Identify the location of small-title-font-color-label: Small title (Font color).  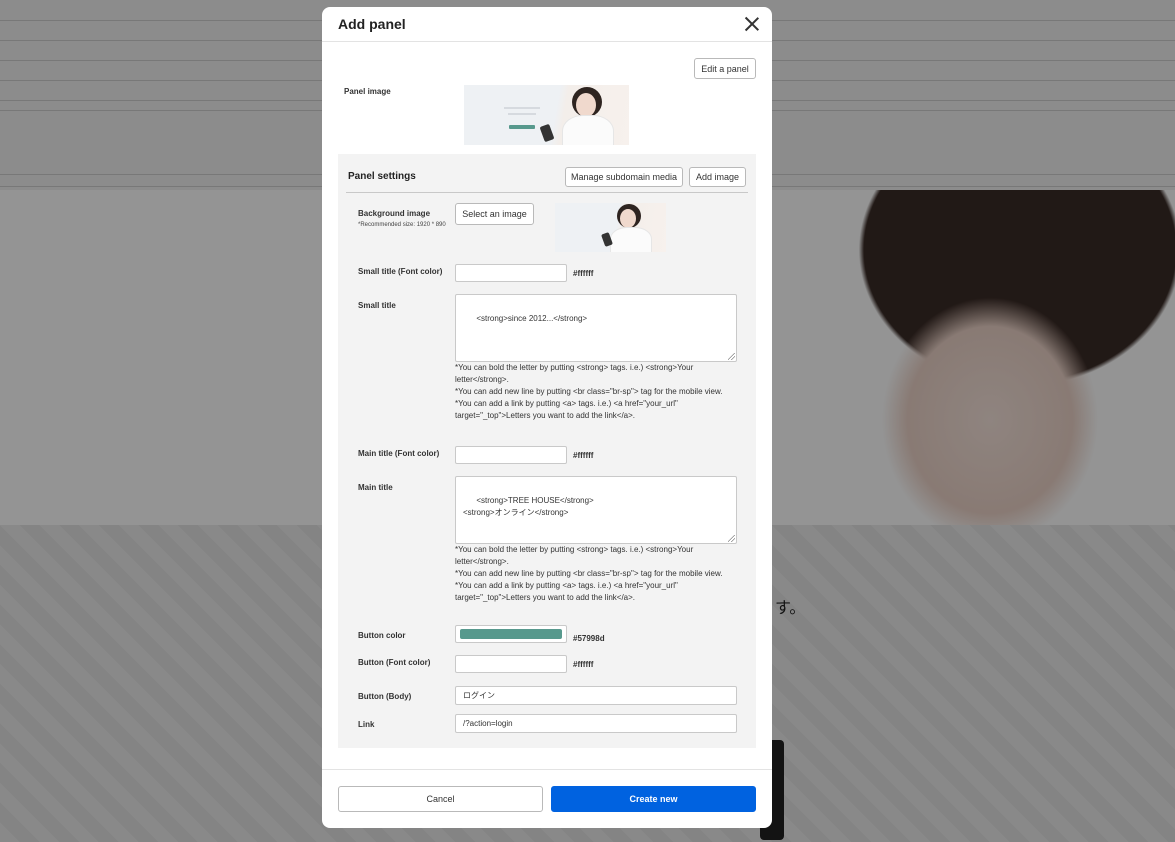
(400, 271).